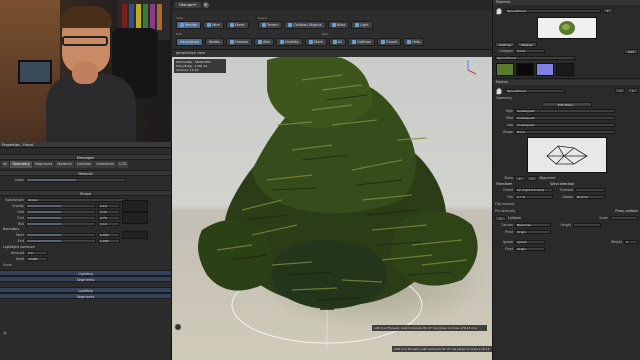 The height and width of the screenshot is (360, 640). What do you see at coordinates (530, 51) in the screenshot?
I see `category-select: Frond` at bounding box center [530, 51].